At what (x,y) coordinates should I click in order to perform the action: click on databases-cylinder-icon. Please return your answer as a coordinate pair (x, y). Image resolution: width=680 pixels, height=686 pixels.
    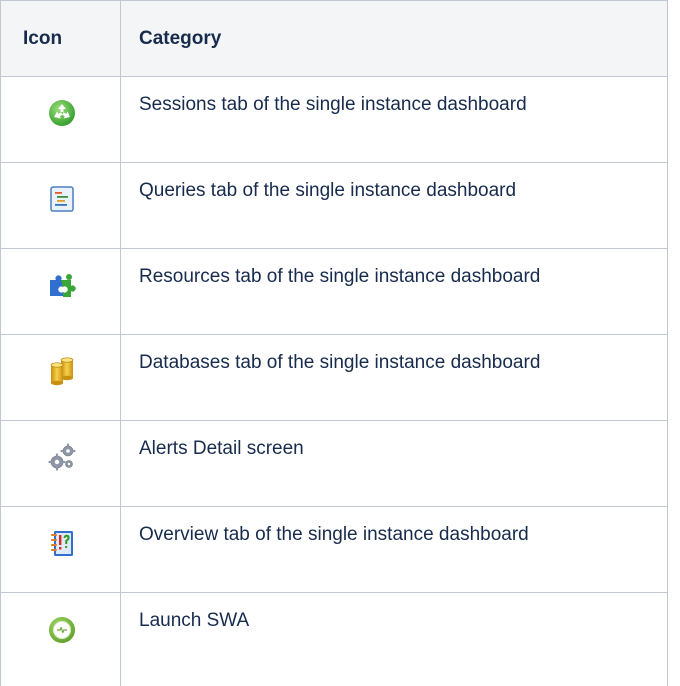
    Looking at the image, I should click on (62, 371).